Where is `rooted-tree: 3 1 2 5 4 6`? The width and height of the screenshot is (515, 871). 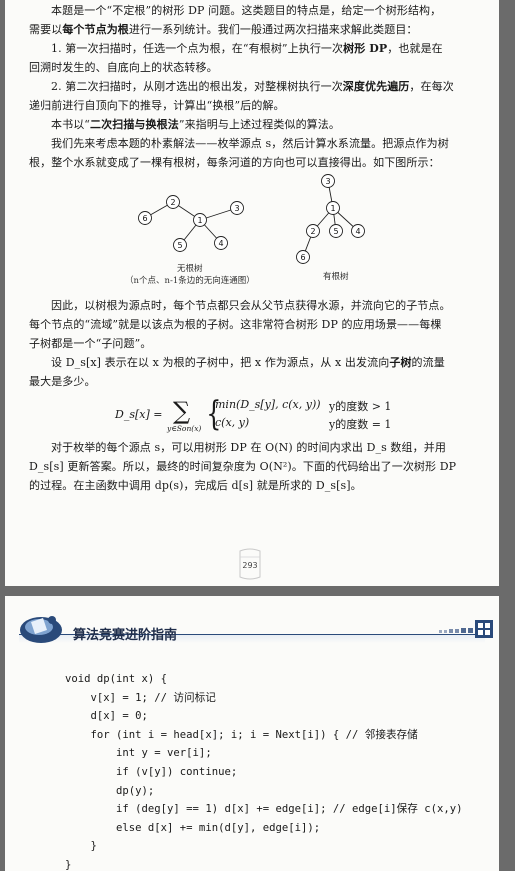 rooted-tree: 3 1 2 5 4 6 is located at coordinates (330, 219).